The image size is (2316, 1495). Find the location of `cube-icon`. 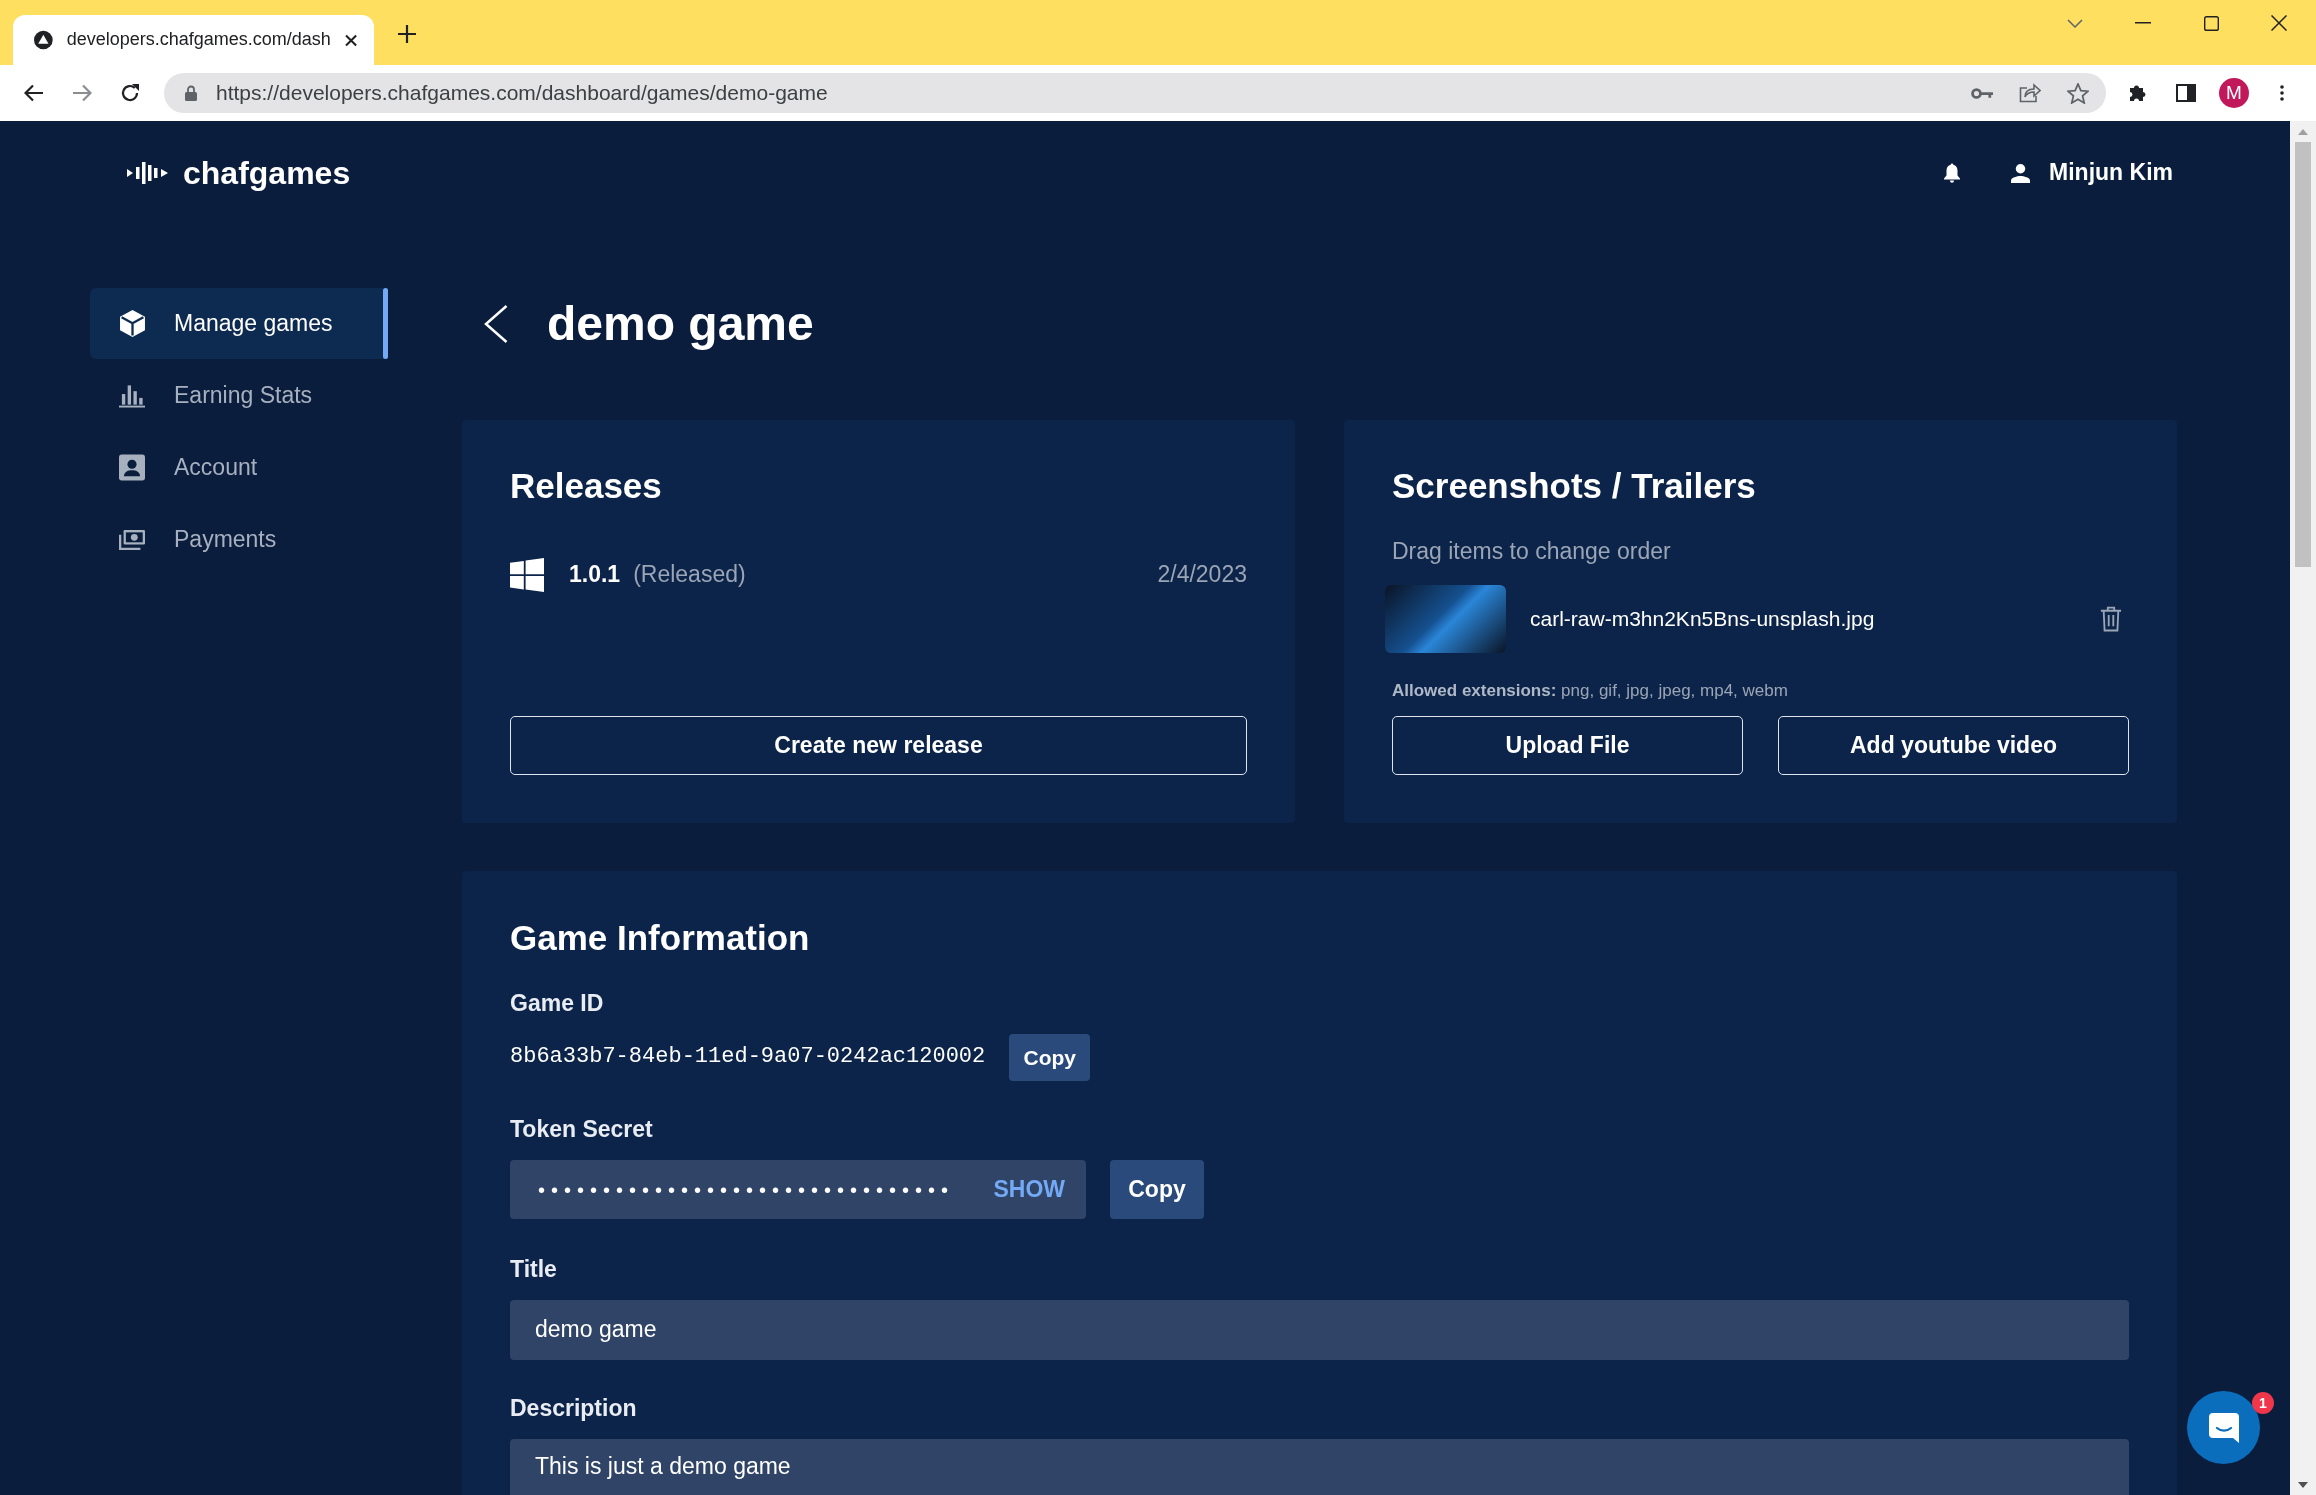

cube-icon is located at coordinates (132, 323).